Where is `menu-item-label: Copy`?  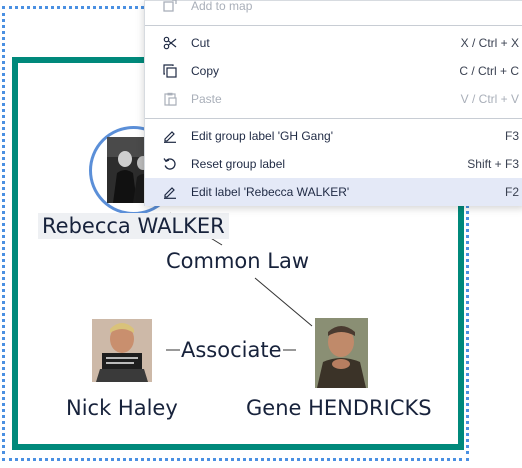 menu-item-label: Copy is located at coordinates (205, 71).